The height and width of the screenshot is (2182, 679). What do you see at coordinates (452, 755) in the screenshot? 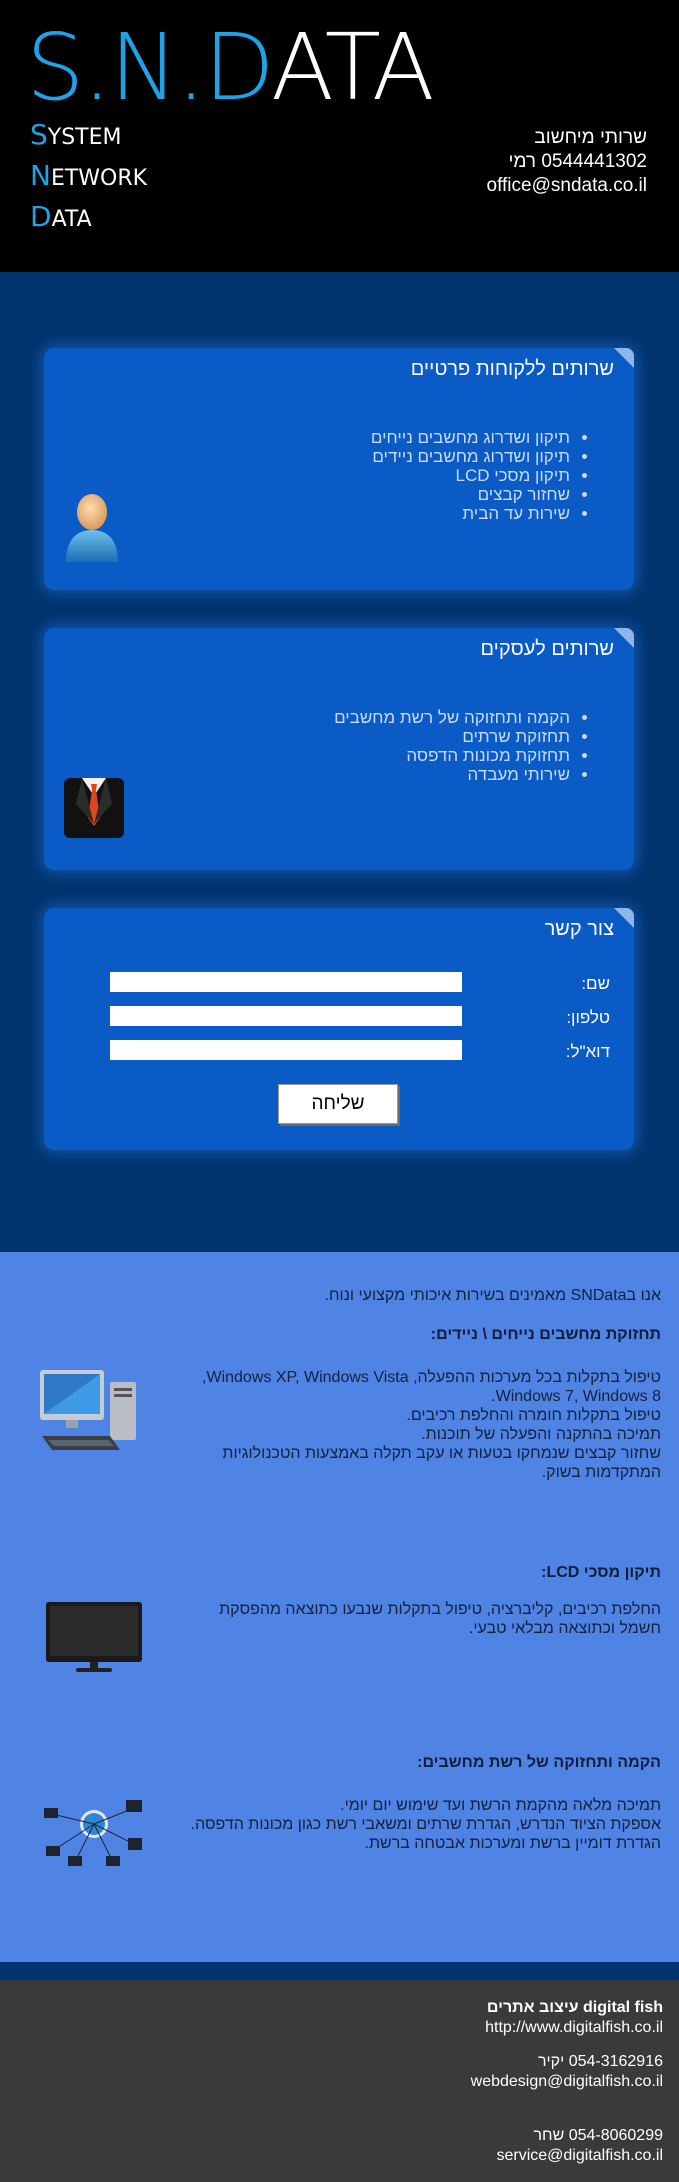
I see `list-item: תחזוקת מכונות הדפסה` at bounding box center [452, 755].